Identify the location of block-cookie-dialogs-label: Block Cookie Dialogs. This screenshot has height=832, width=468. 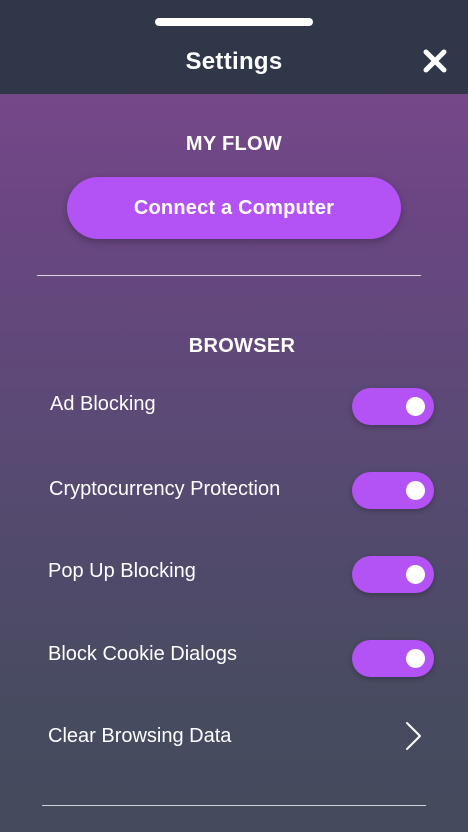
(142, 654).